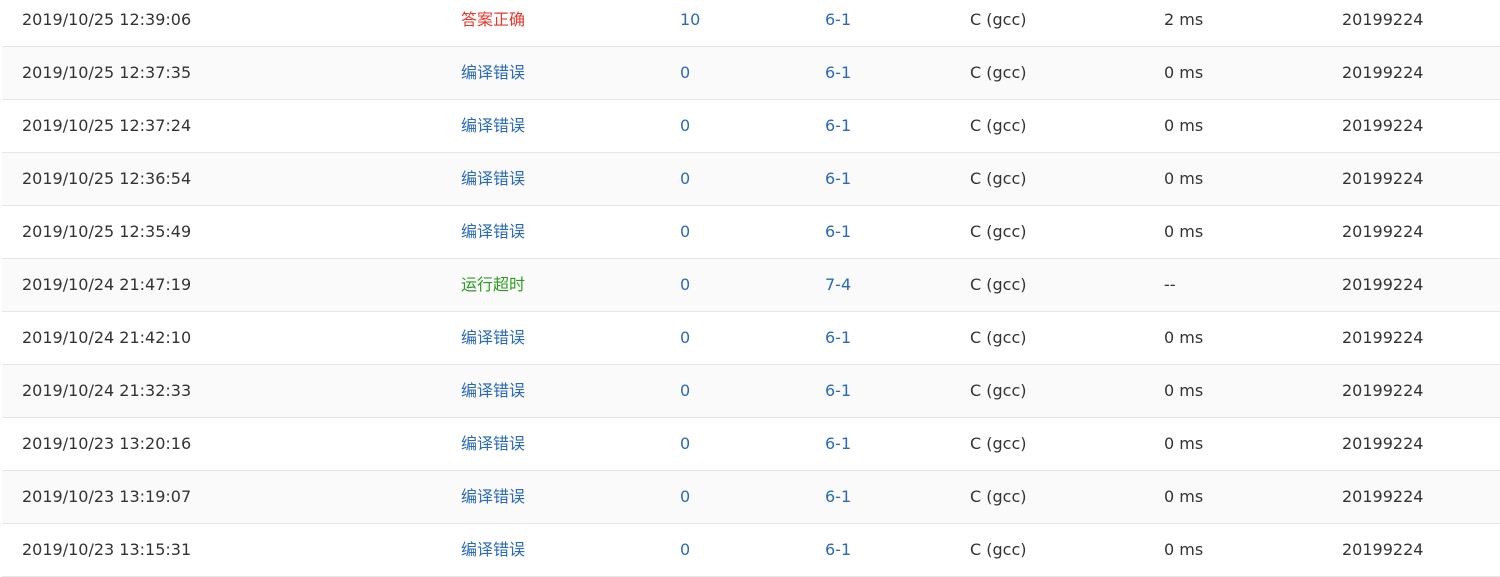 Image resolution: width=1500 pixels, height=577 pixels. Describe the element at coordinates (493, 285) in the screenshot. I see `status-link: 运行超时` at that location.